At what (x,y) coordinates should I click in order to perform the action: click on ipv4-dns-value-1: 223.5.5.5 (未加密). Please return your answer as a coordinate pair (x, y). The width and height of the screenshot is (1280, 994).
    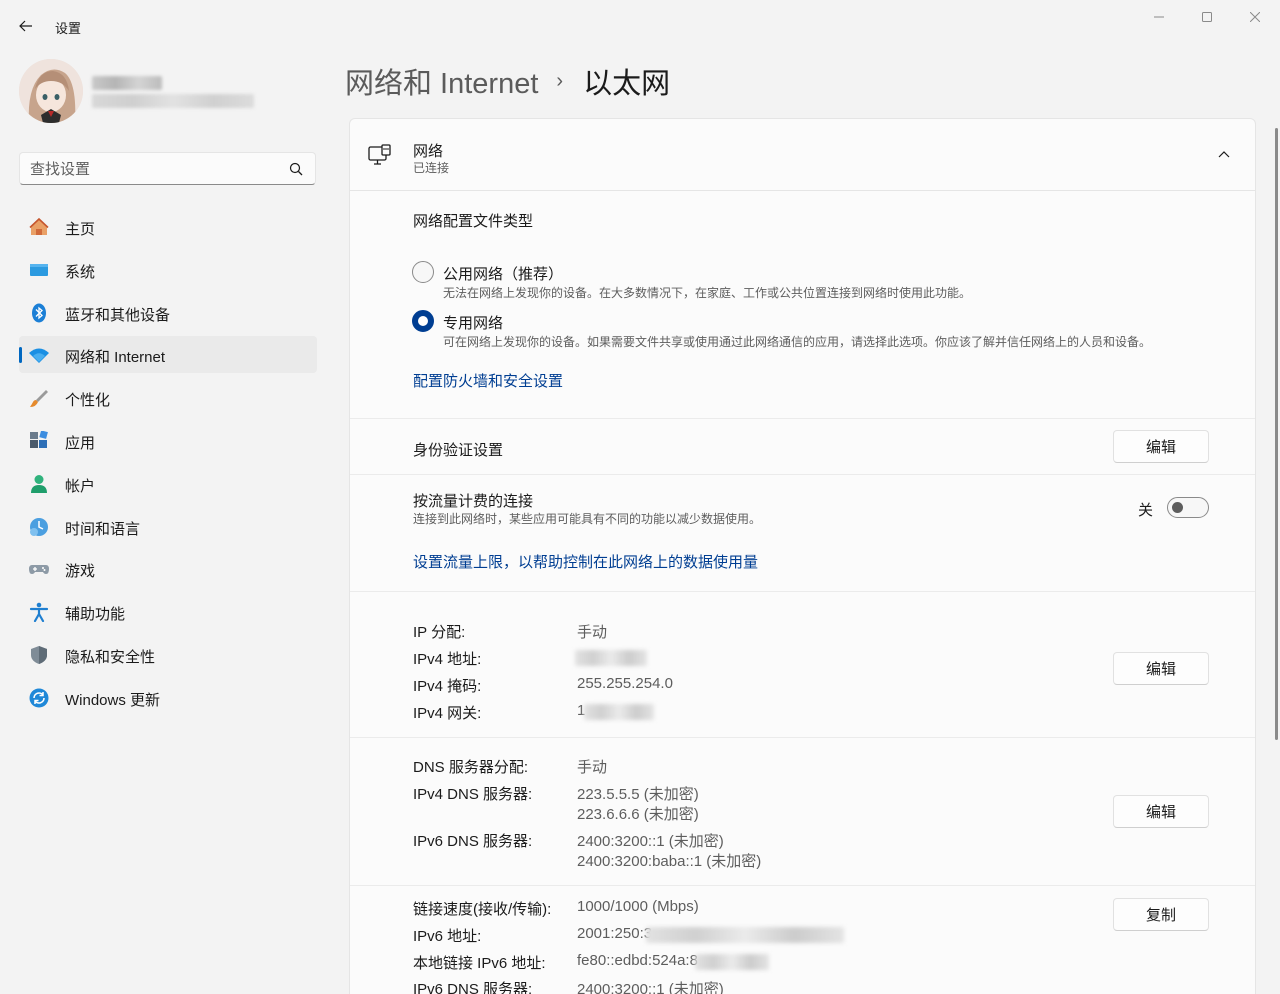
    Looking at the image, I should click on (638, 794).